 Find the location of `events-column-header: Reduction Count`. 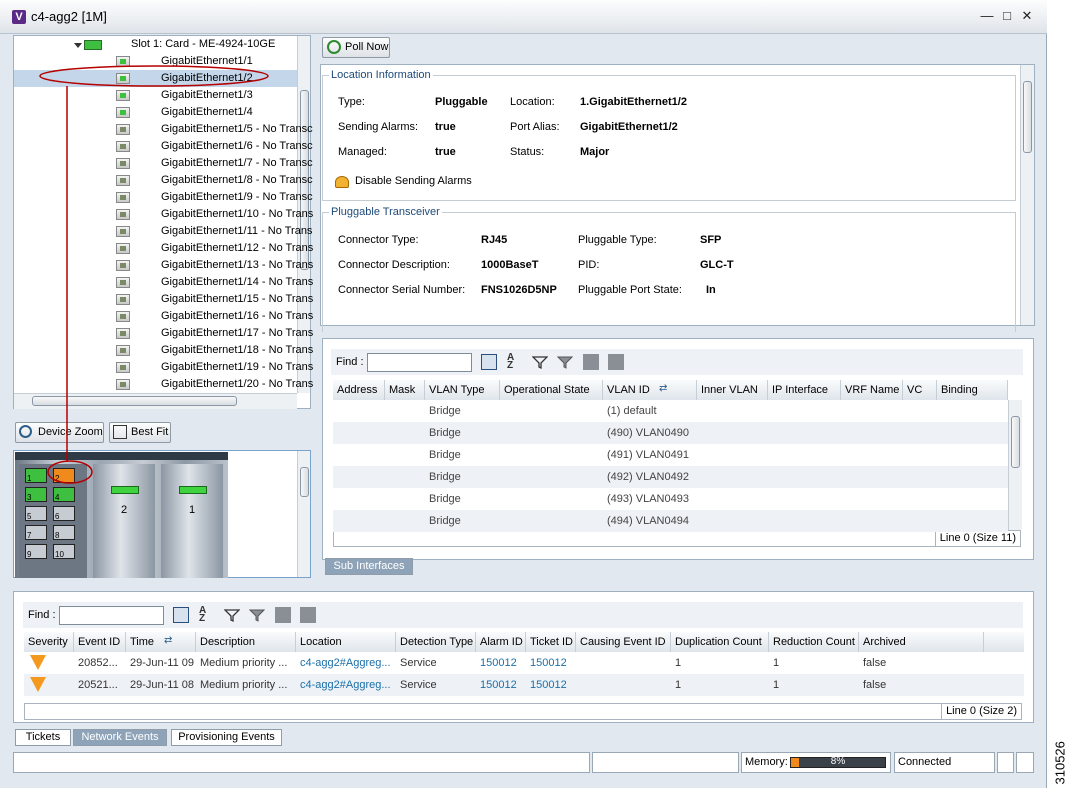

events-column-header: Reduction Count is located at coordinates (814, 642).